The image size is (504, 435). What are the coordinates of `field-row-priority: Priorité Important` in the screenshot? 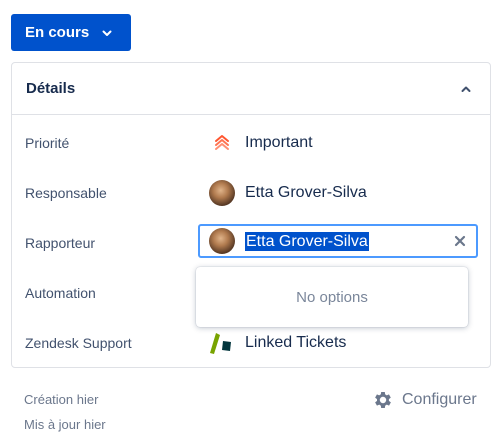 It's located at (251, 143).